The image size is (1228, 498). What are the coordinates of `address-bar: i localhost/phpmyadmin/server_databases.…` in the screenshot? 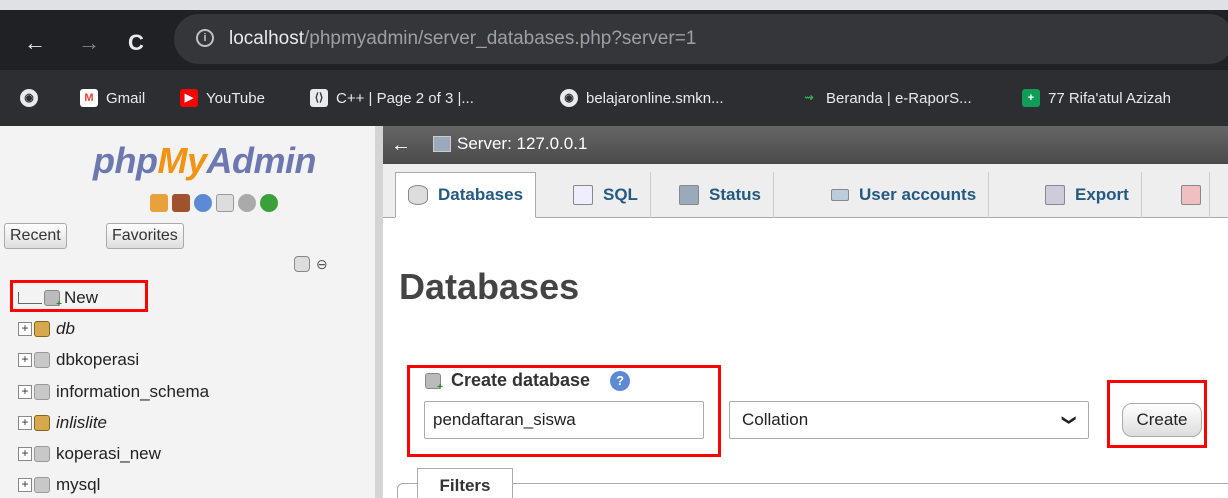 It's located at (701, 39).